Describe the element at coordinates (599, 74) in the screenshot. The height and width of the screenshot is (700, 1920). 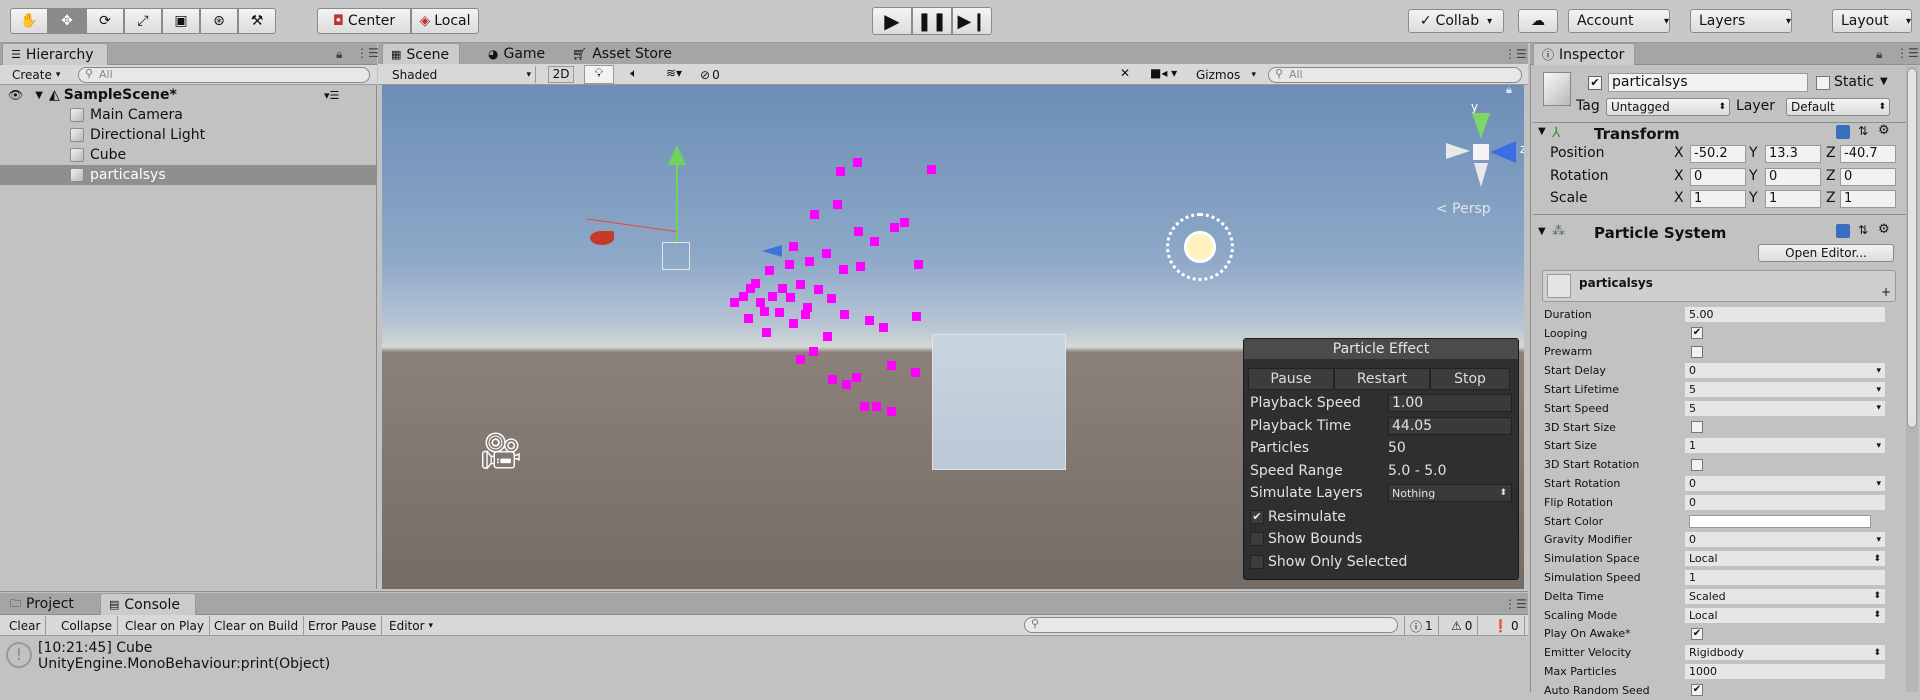
I see `lighting-toggle-icon: 💡︎` at that location.